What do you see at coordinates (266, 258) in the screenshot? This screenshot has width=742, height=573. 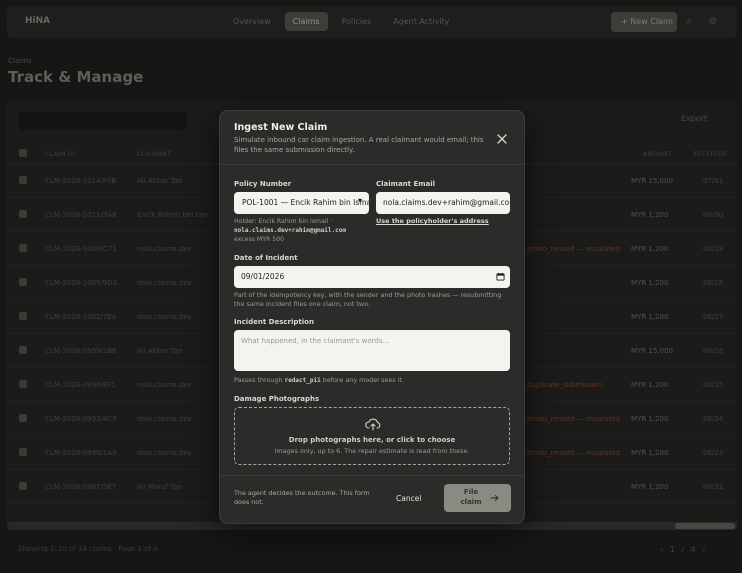 I see `date-of-incident-label: Date of Incident` at bounding box center [266, 258].